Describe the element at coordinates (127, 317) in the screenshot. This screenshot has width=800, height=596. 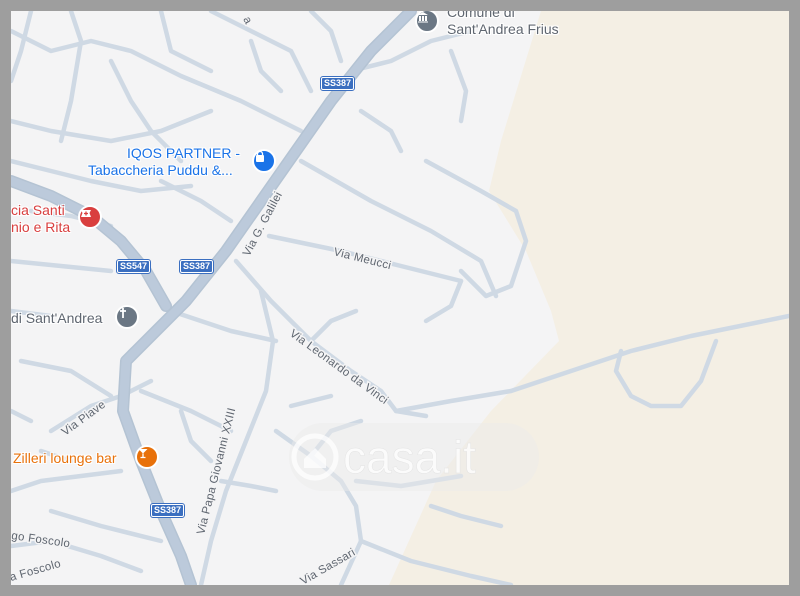
I see `church-icon` at that location.